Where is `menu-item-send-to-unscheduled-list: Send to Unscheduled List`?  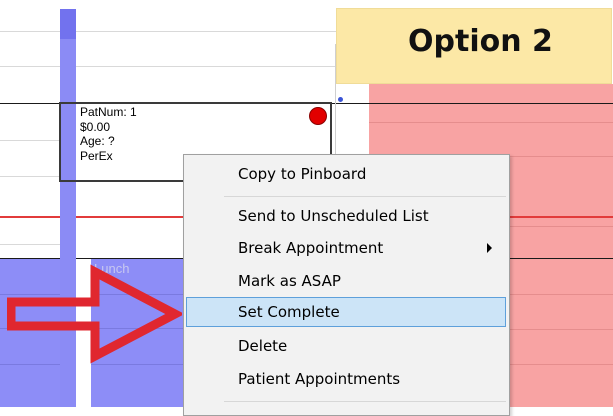 menu-item-send-to-unscheduled-list: Send to Unscheduled List is located at coordinates (346, 216).